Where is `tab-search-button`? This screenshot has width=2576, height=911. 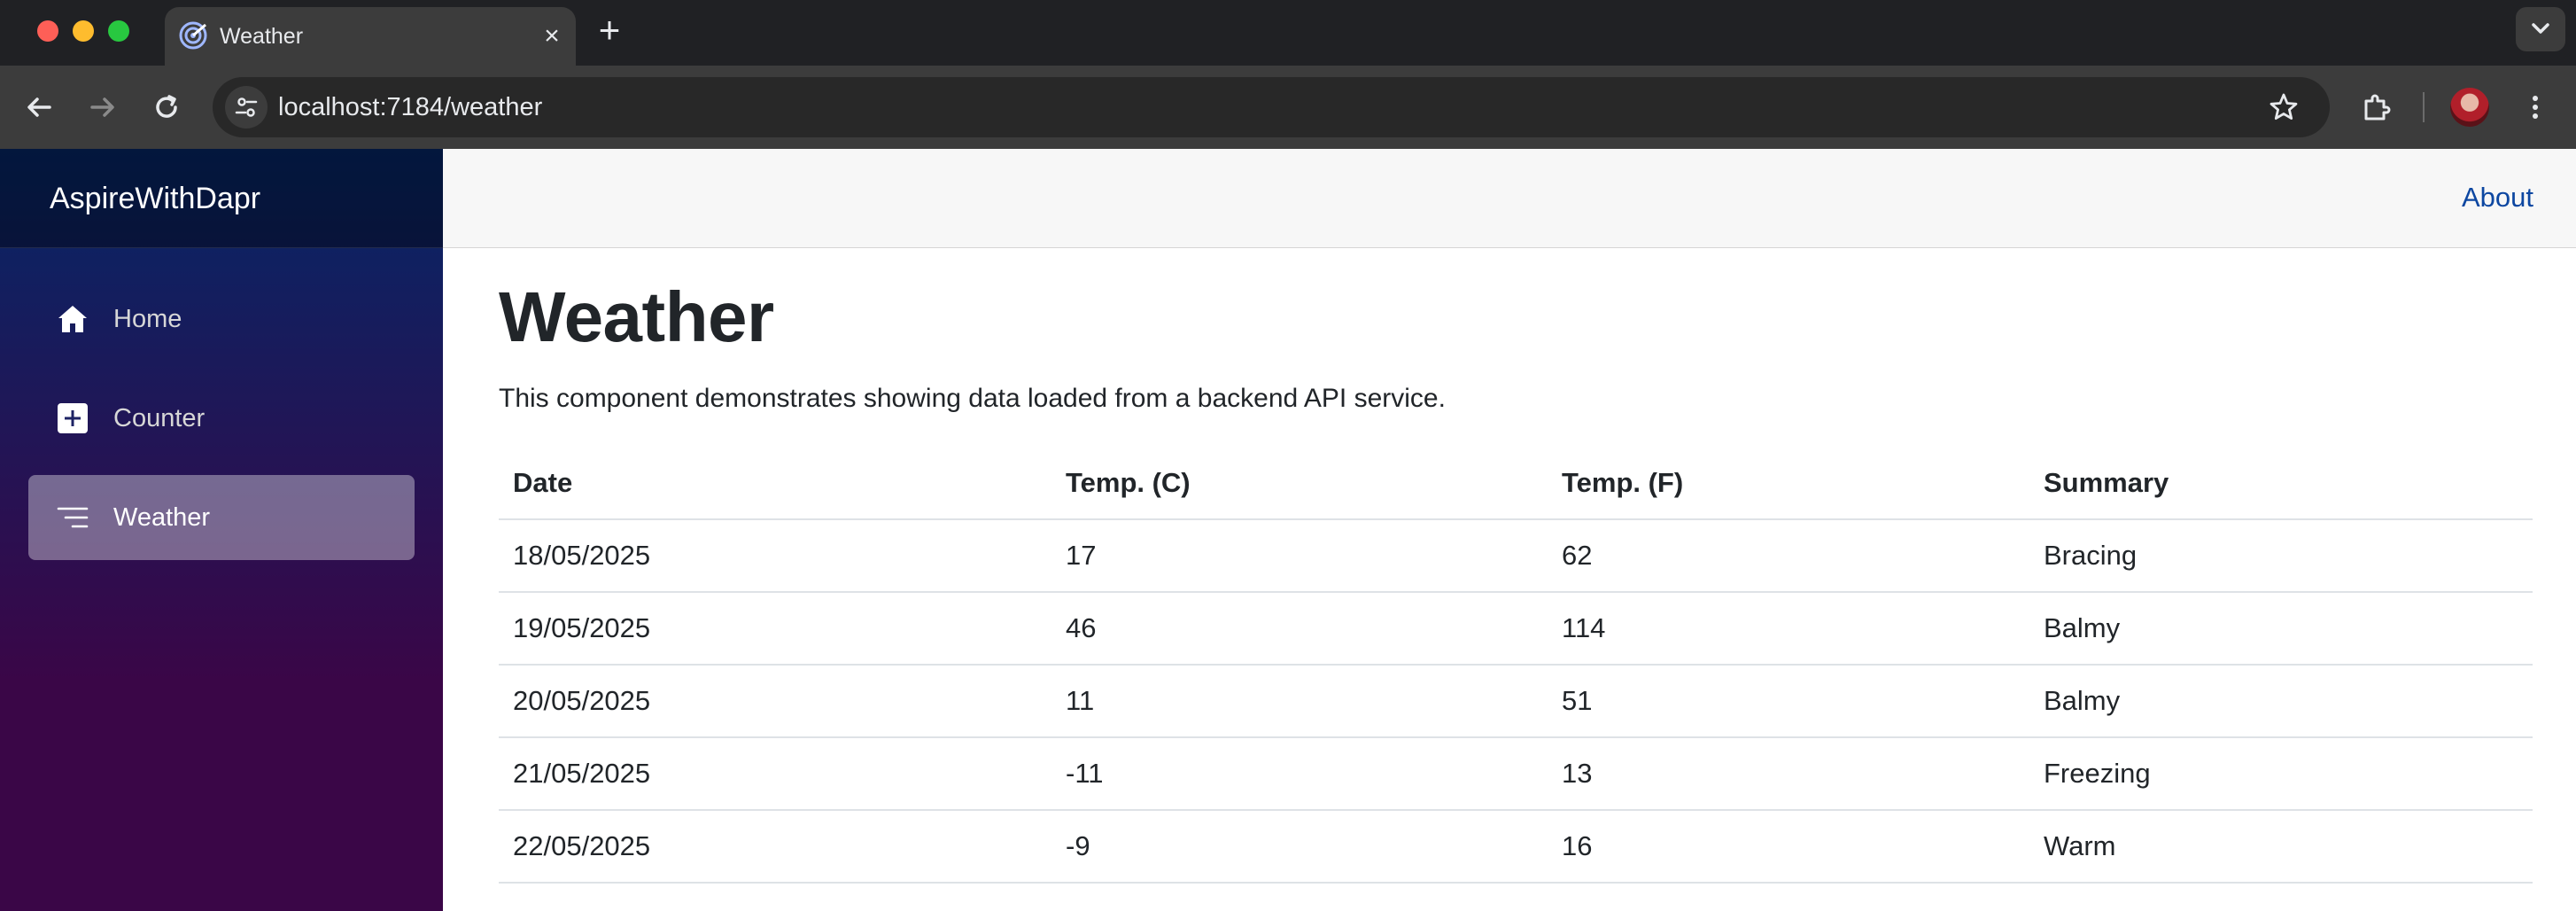
tab-search-button is located at coordinates (2540, 29).